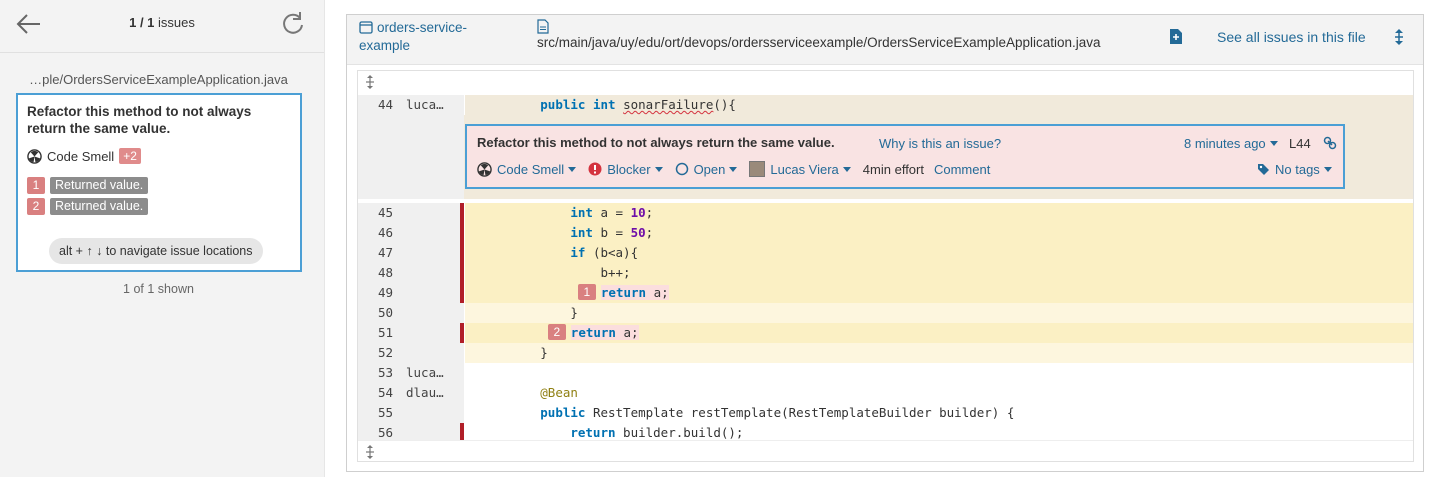  I want to click on project-icon, so click(366, 27).